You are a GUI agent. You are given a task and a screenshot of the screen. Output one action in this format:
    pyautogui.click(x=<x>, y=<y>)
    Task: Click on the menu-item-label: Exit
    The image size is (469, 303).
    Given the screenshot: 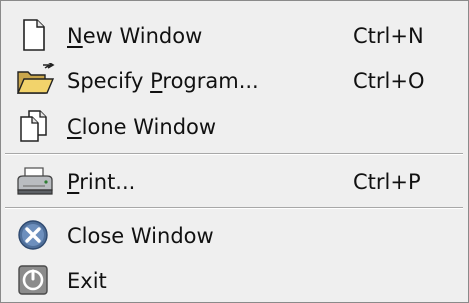 What is the action you would take?
    pyautogui.click(x=87, y=281)
    